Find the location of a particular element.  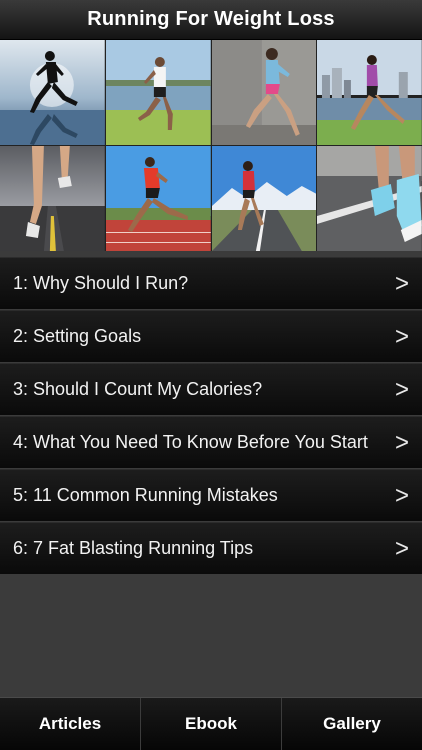

menu-item-running-mistakes: 5: 11 Common Running Mistakes > is located at coordinates (211, 495).